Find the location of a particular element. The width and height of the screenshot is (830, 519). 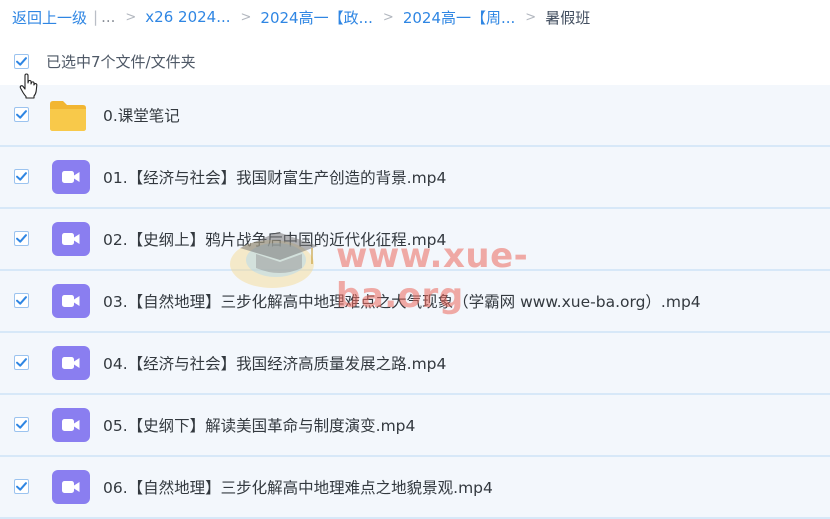

file-row: 06.【自然地理】三步化解高中地理难点之地貌景观.mp4 is located at coordinates (415, 488).